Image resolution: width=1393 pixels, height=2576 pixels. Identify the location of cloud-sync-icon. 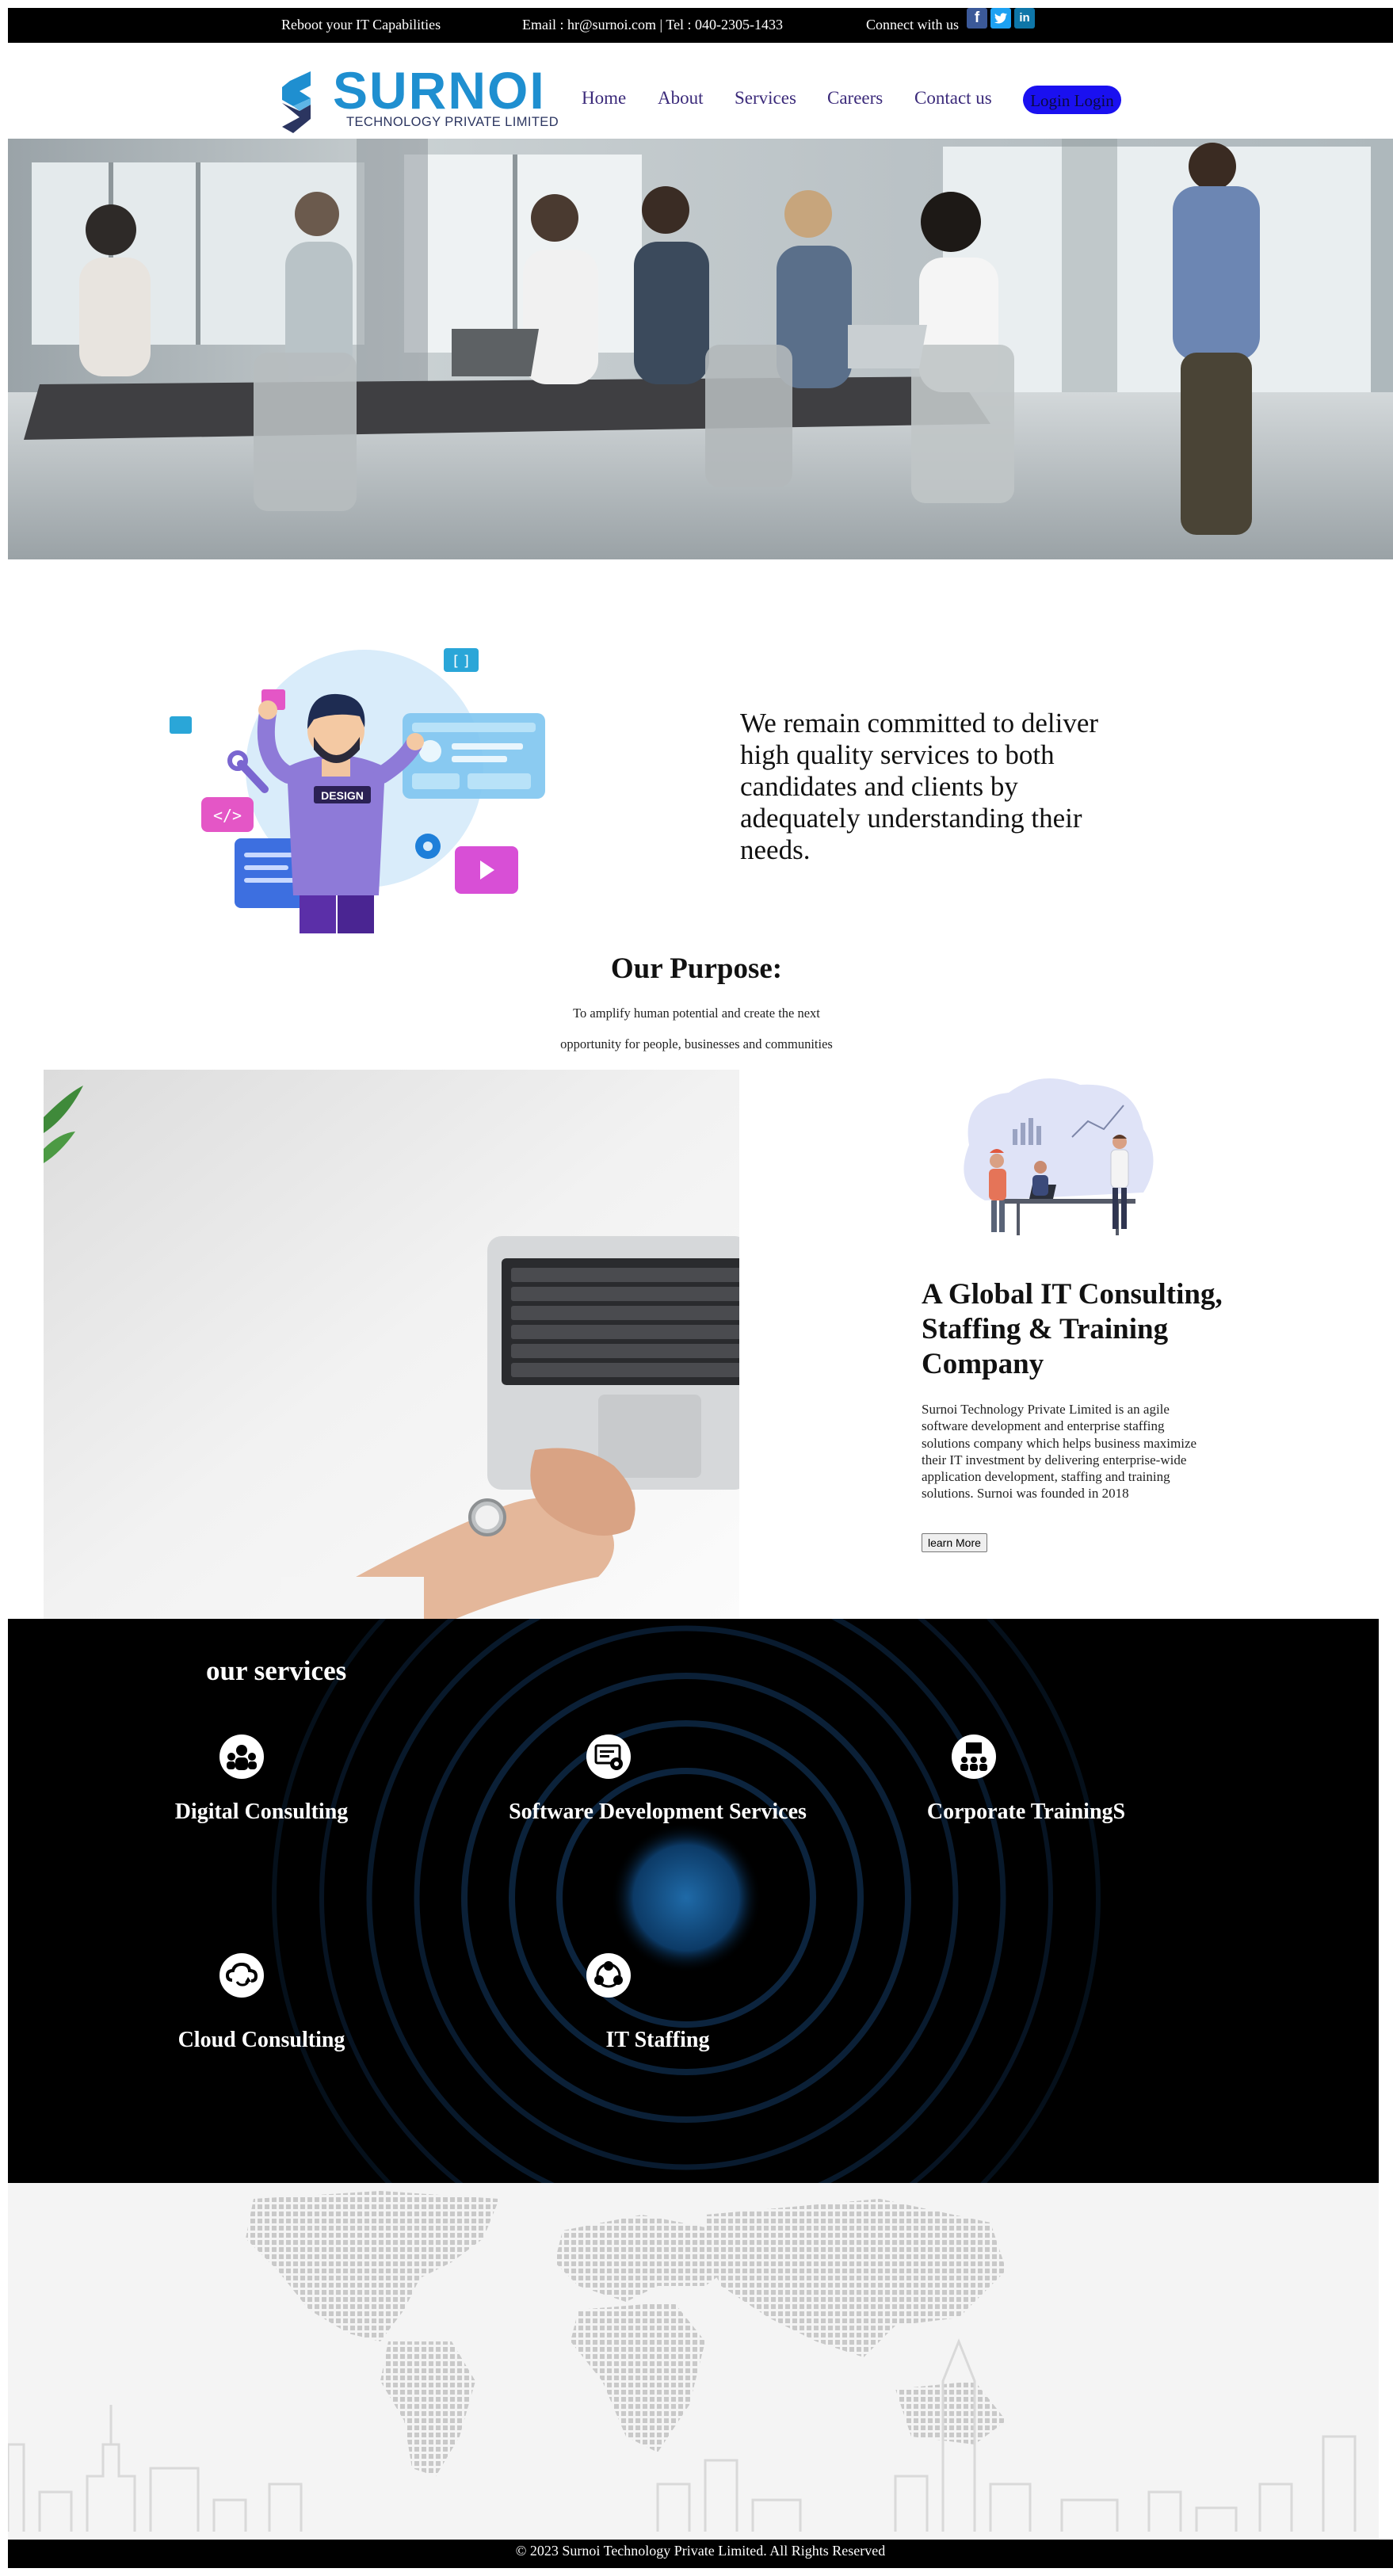
(241, 1976).